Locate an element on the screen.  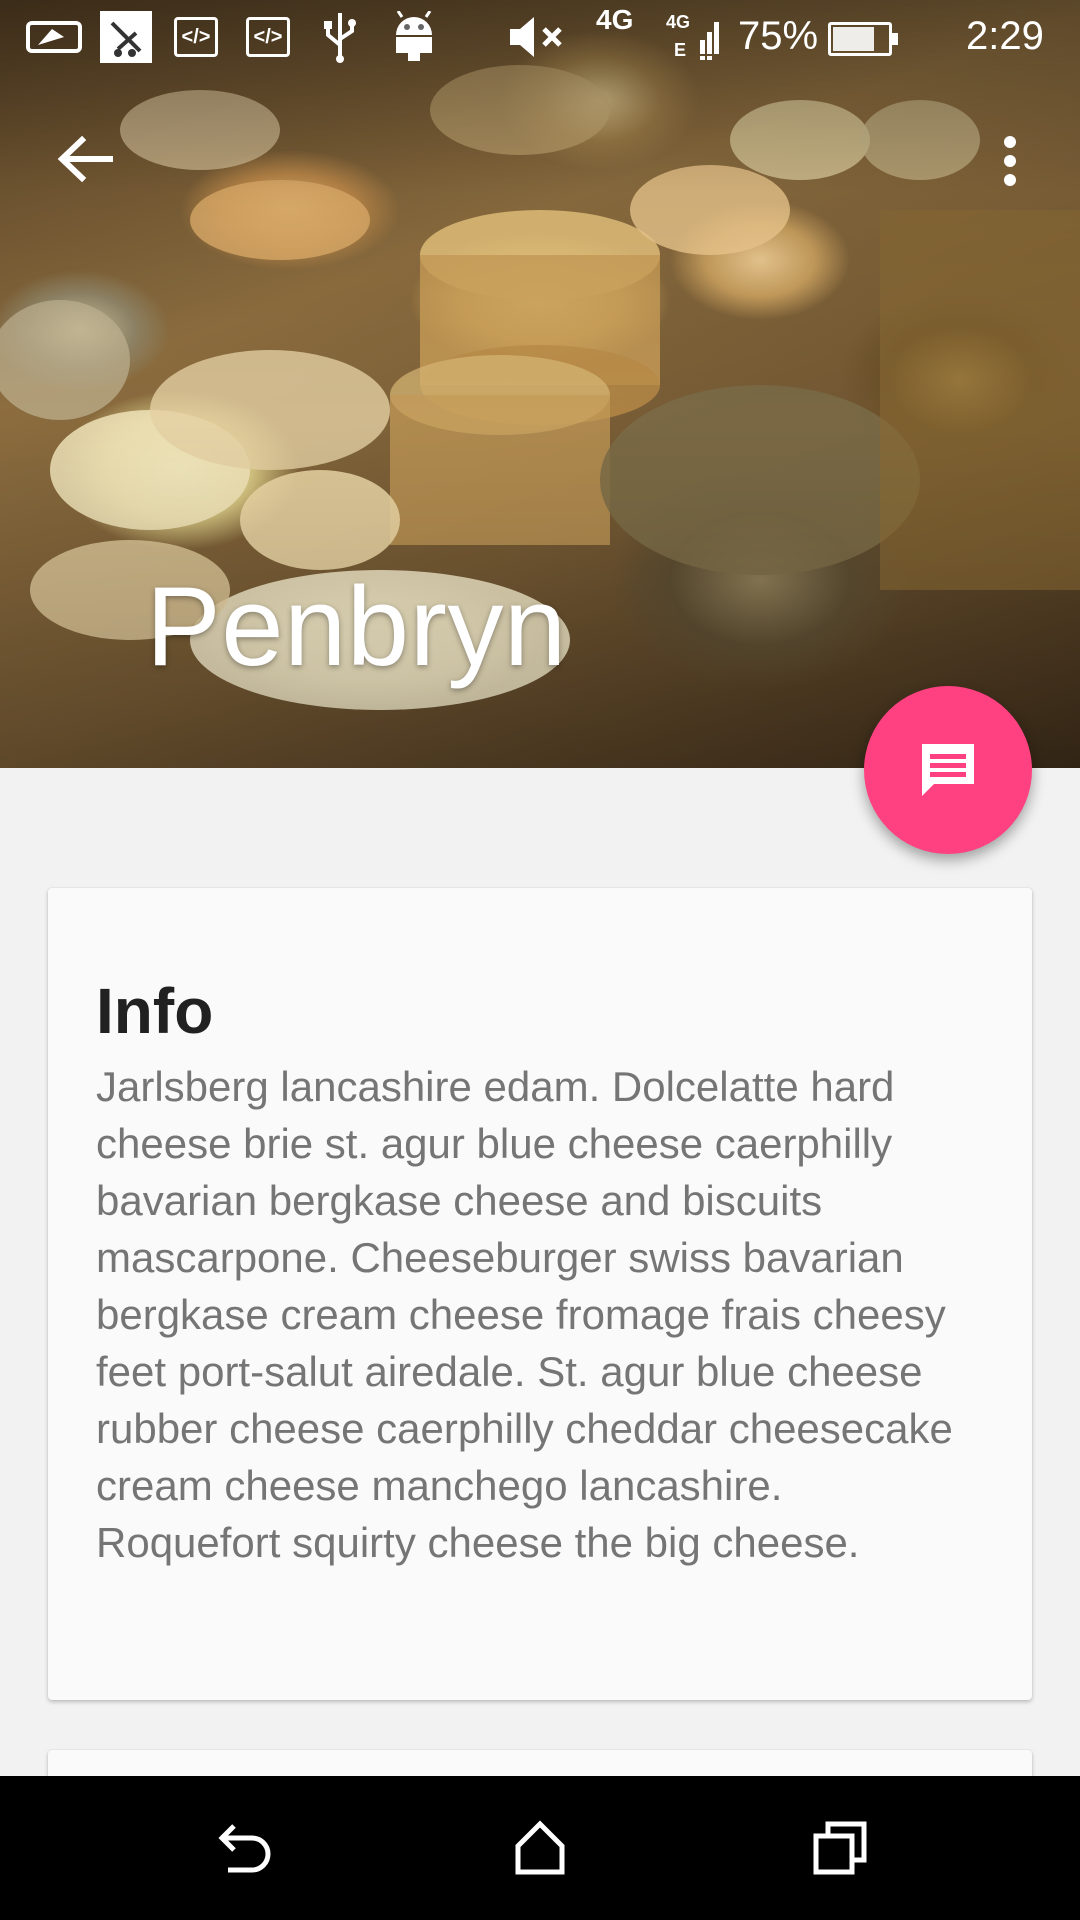
status-bar: </> </> 4G 4G E 75% 2:29 is located at coordinates (540, 38).